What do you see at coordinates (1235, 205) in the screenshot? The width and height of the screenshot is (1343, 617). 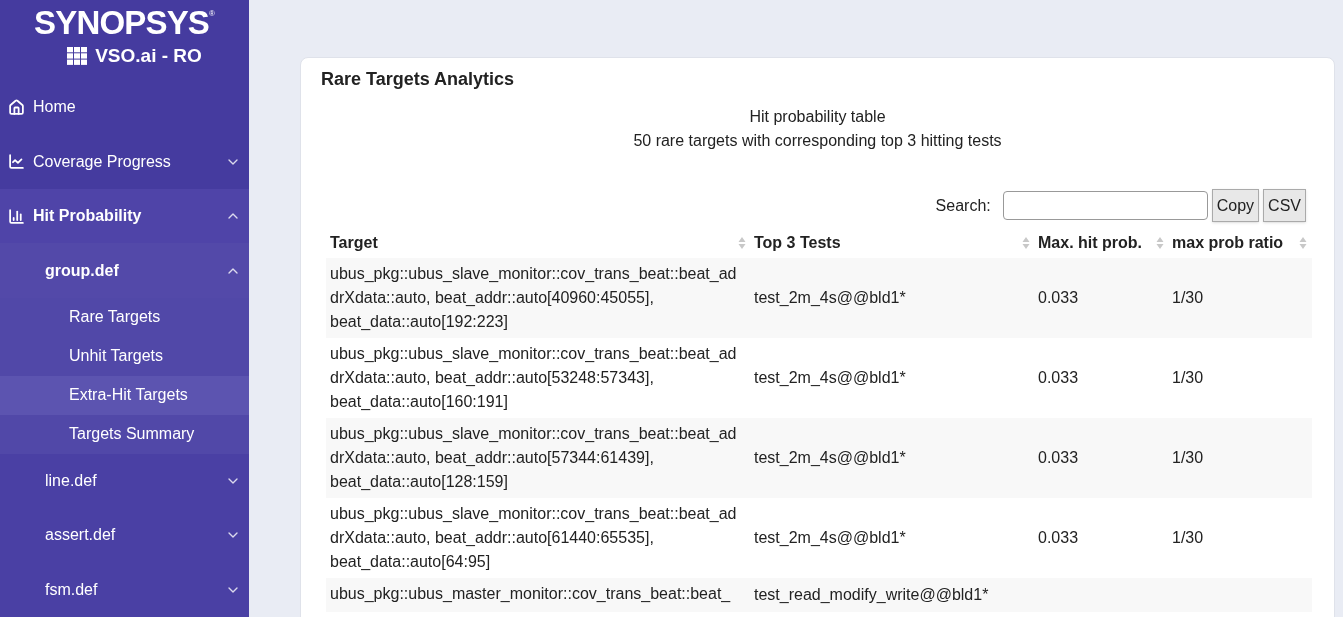 I see `export-button: Copy` at bounding box center [1235, 205].